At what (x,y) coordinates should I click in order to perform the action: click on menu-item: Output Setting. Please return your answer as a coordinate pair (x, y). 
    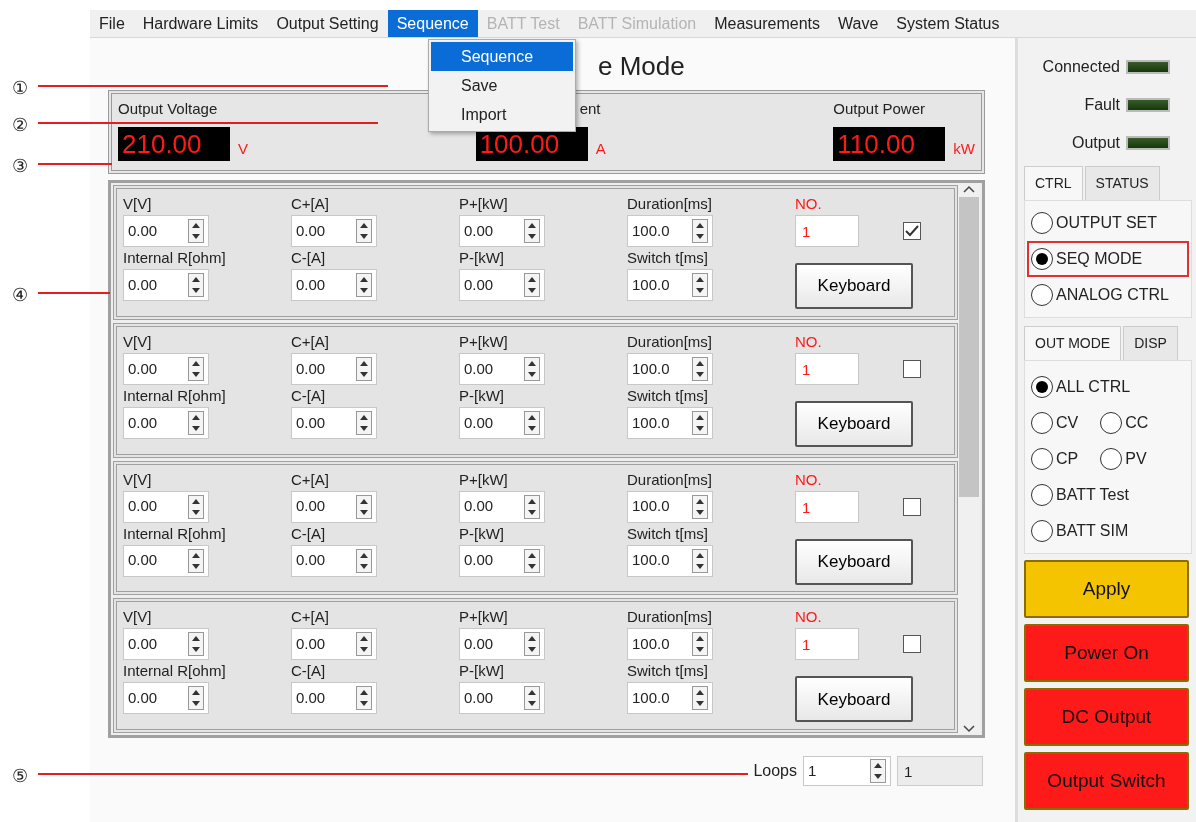
    Looking at the image, I should click on (327, 23).